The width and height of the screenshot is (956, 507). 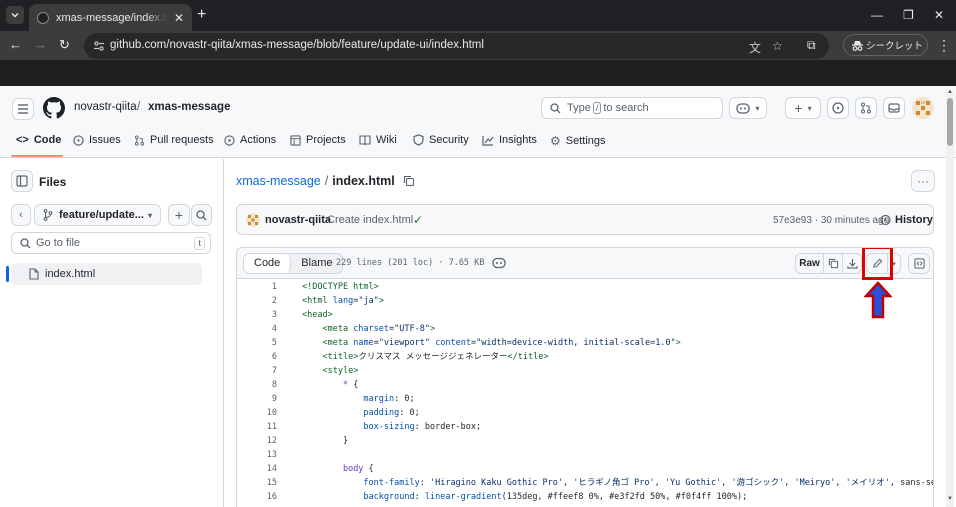 I want to click on inbox-icon, so click(x=894, y=108).